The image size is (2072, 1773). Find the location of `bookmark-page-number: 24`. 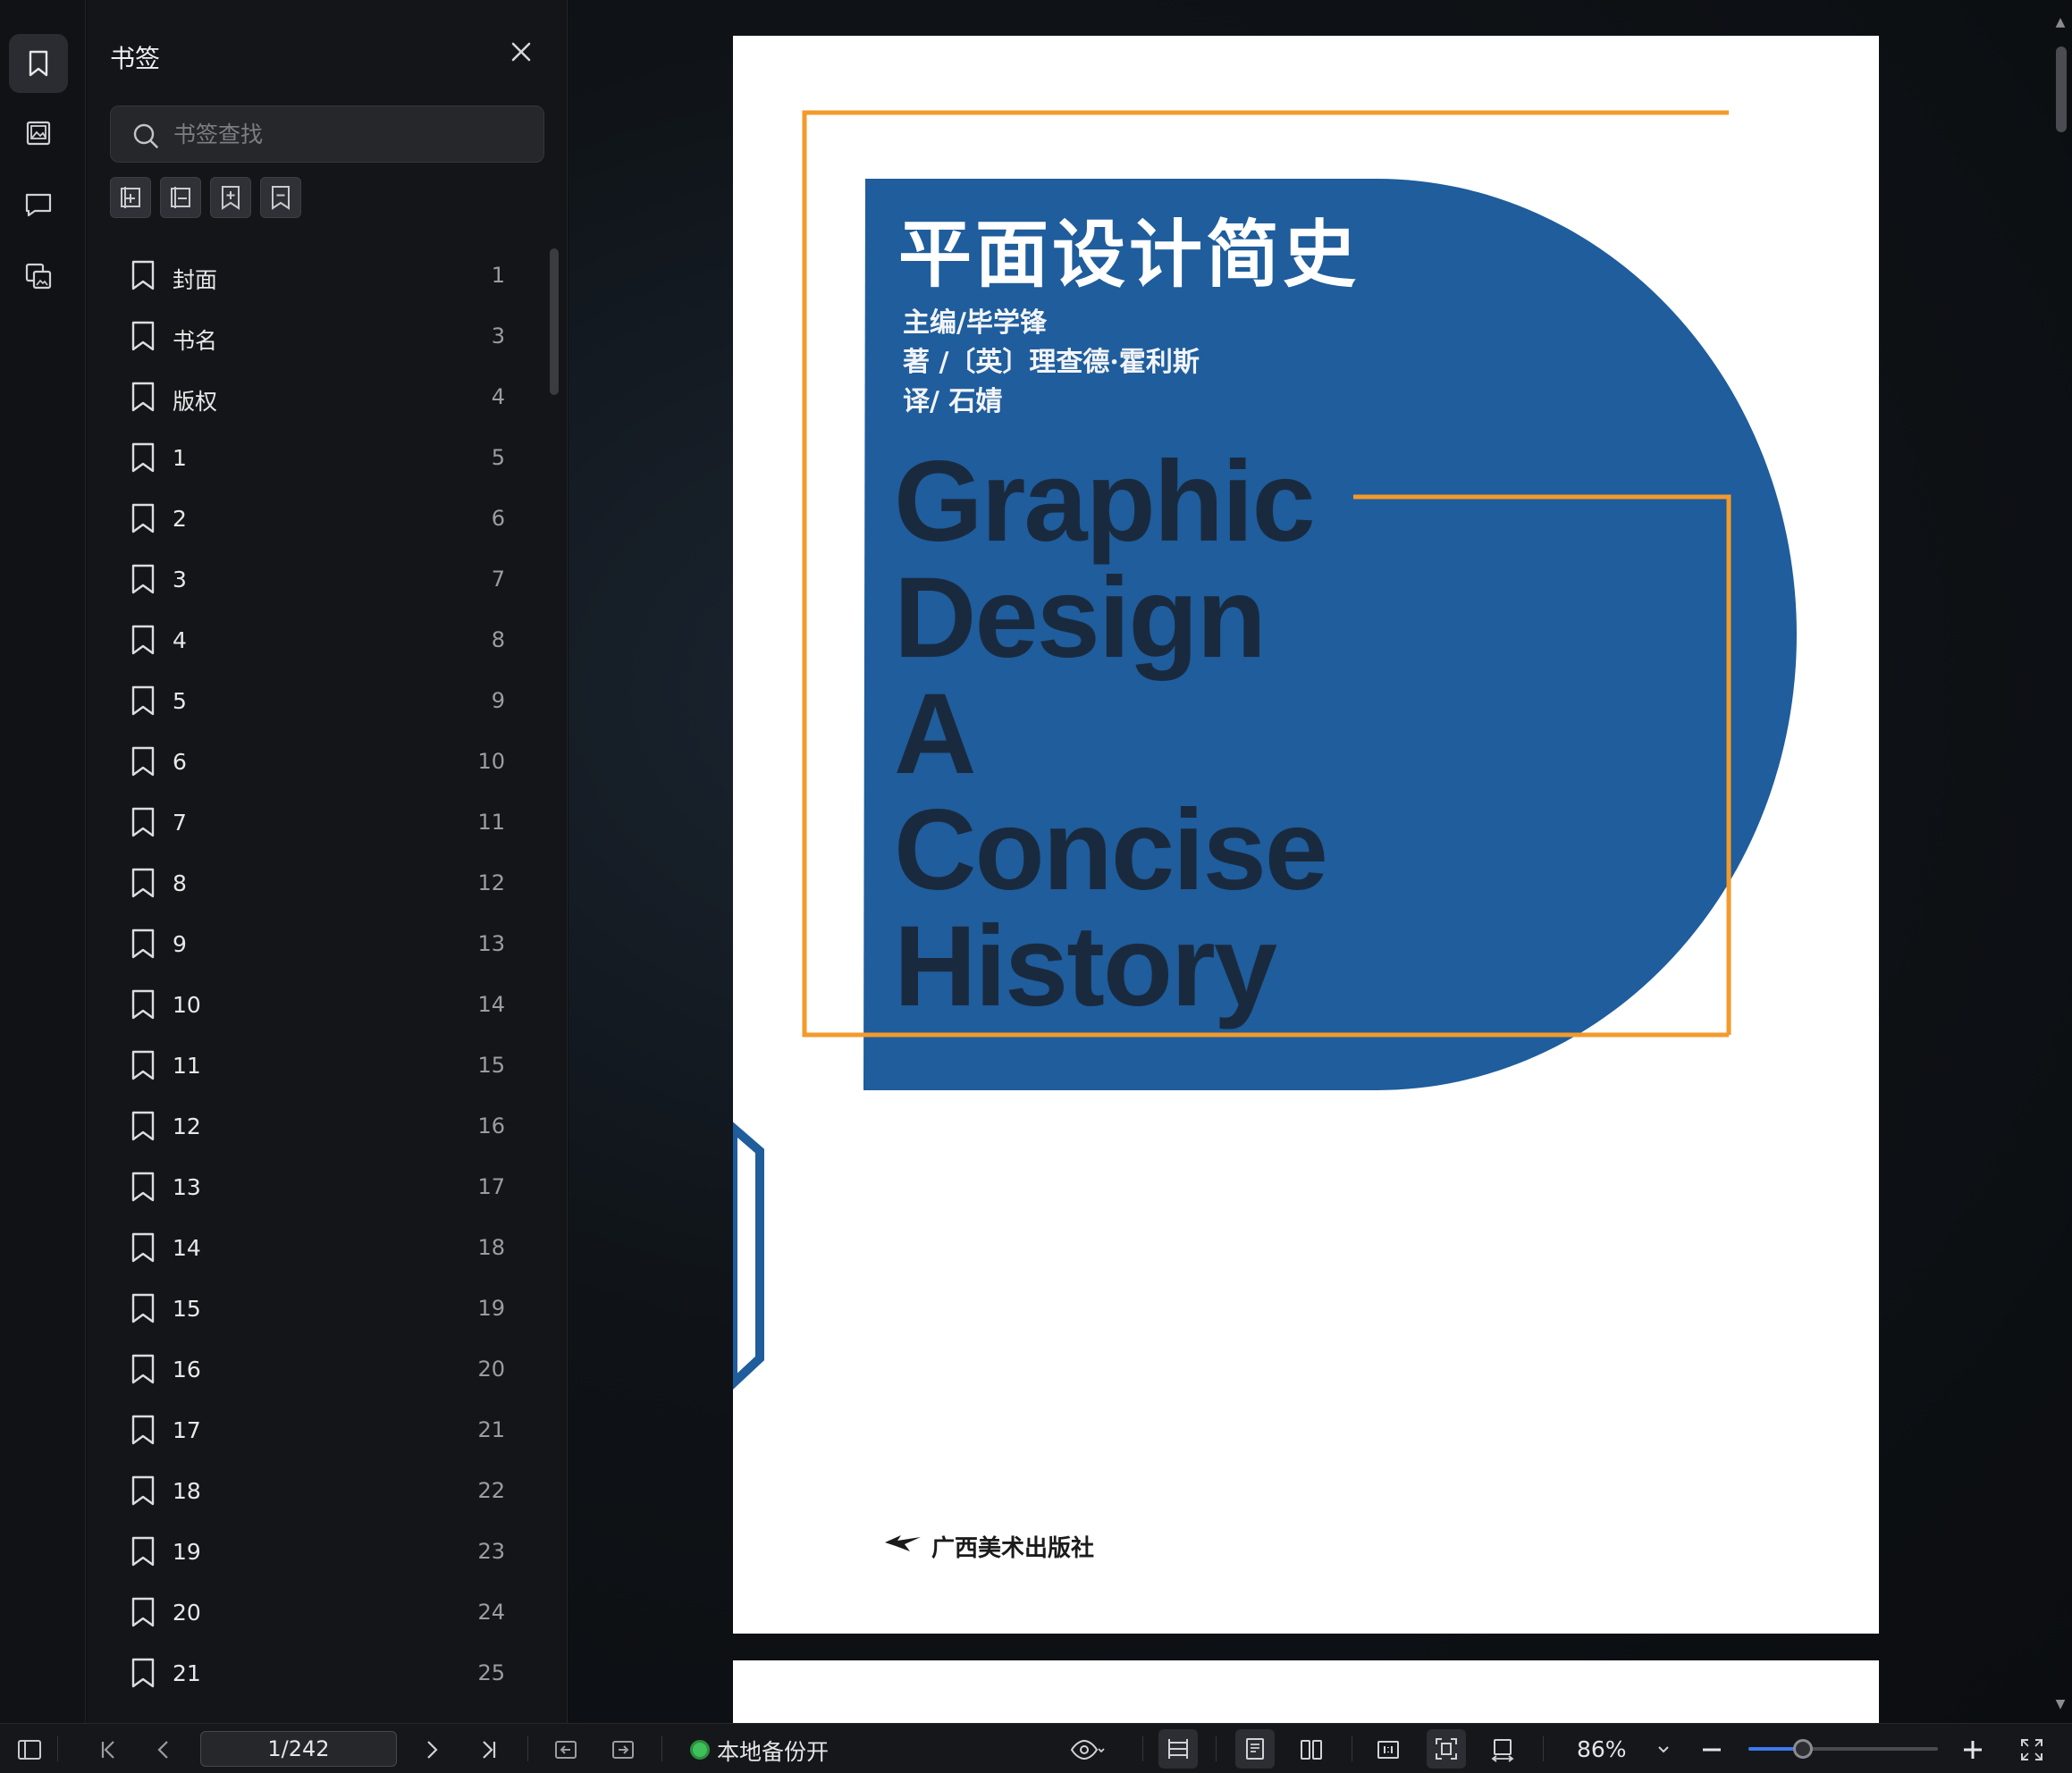

bookmark-page-number: 24 is located at coordinates (491, 1612).